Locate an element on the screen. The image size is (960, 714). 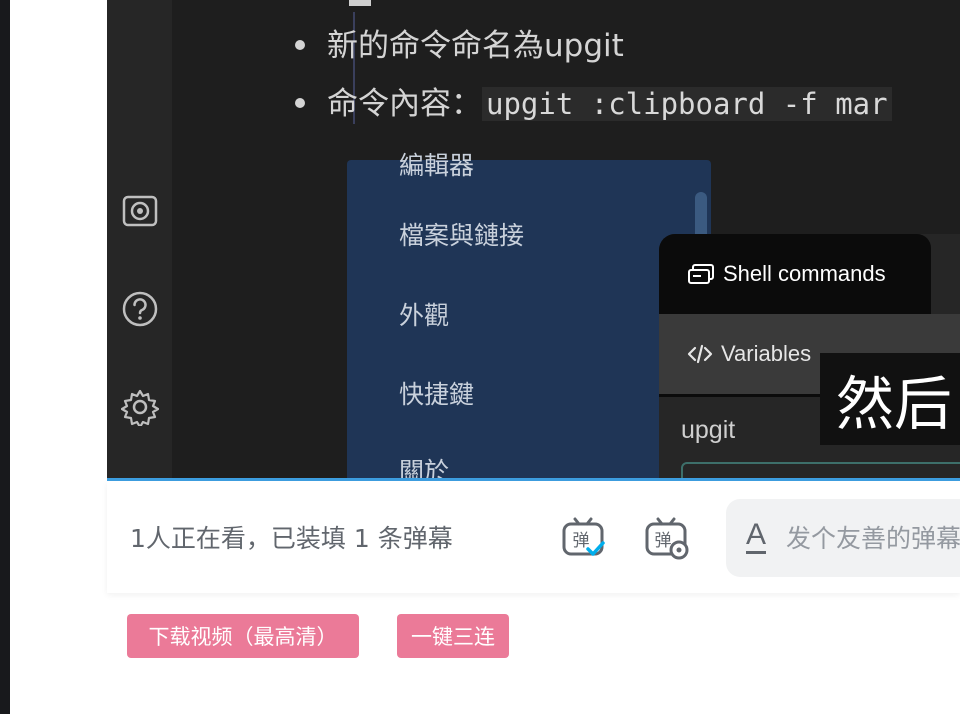
download-video-button: 下载视频（最高清） is located at coordinates (243, 636).